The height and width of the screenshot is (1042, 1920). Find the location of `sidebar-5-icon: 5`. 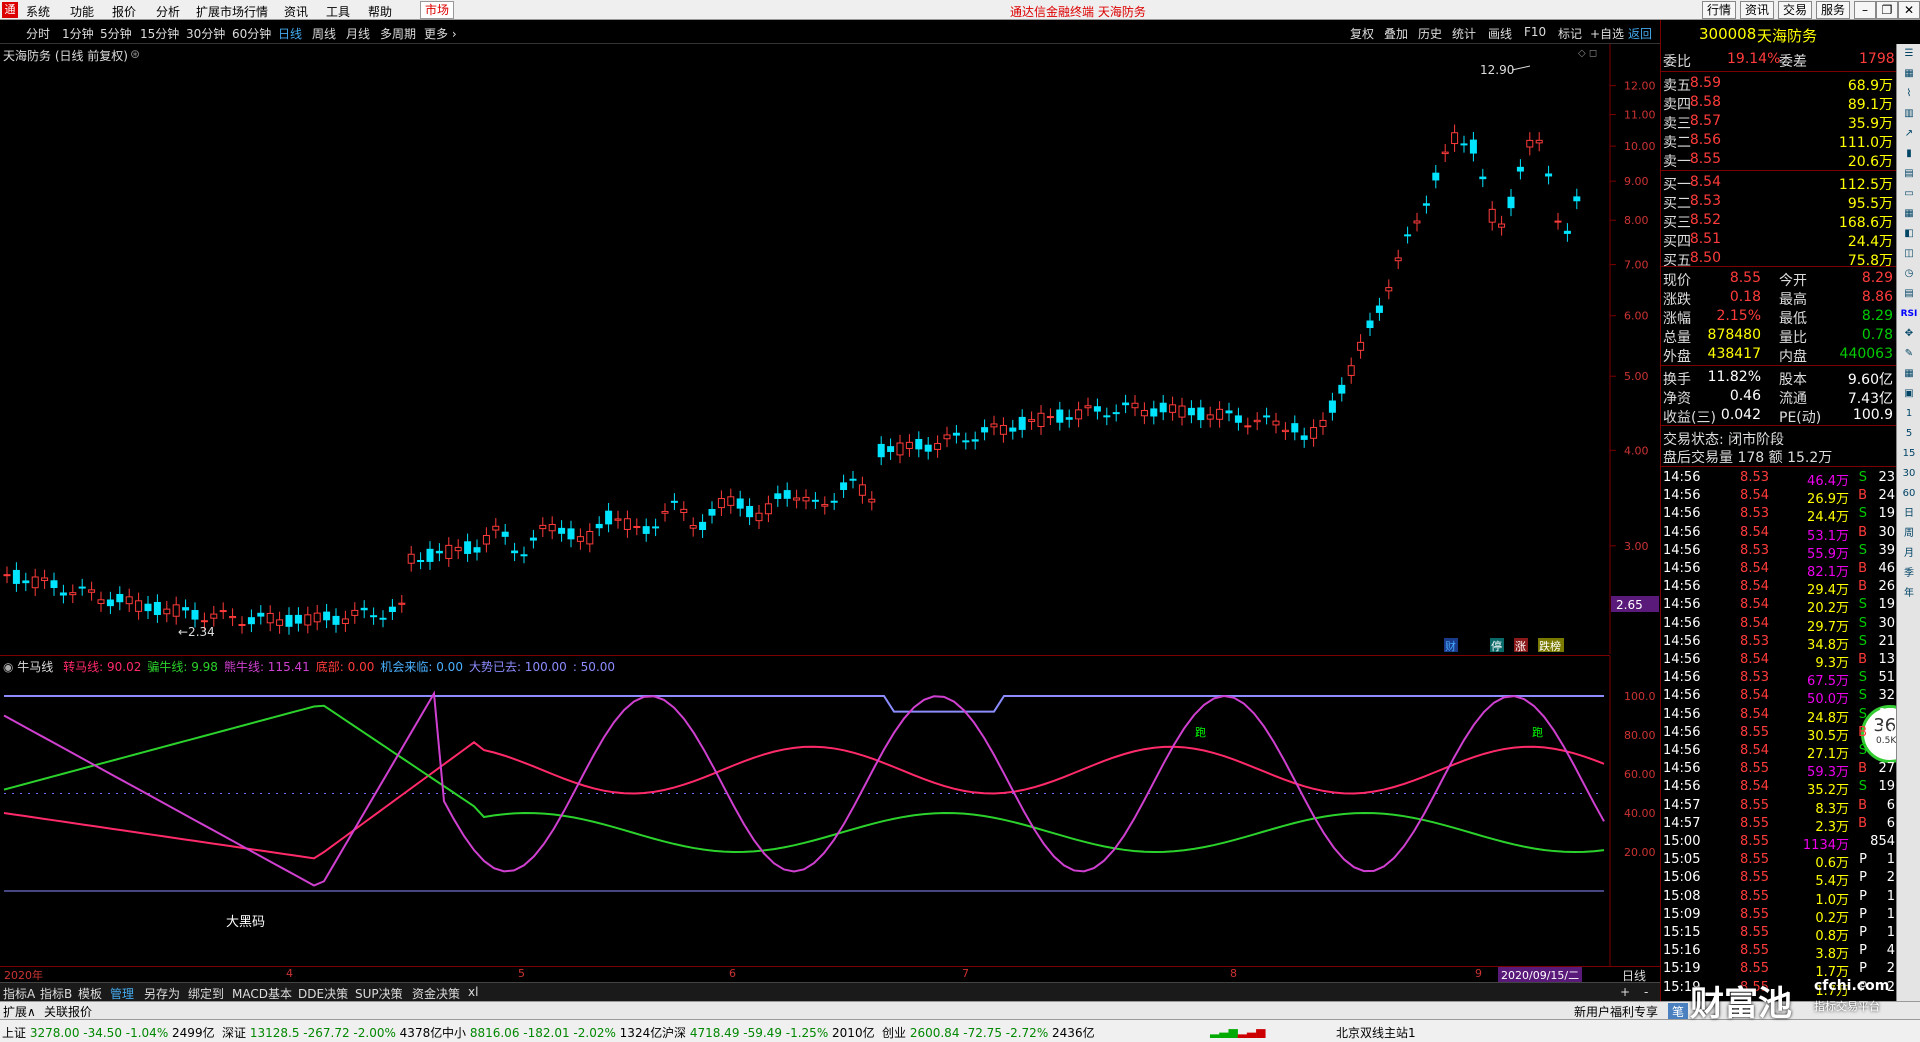

sidebar-5-icon: 5 is located at coordinates (1909, 434).